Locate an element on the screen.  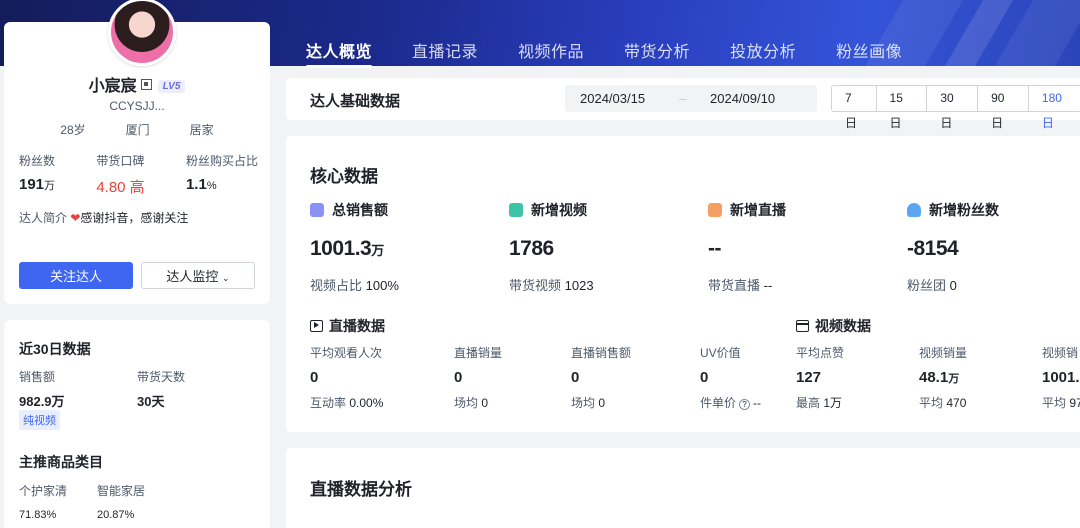
profile-meta: 28岁 厦门 居家 is located at coordinates (137, 129).